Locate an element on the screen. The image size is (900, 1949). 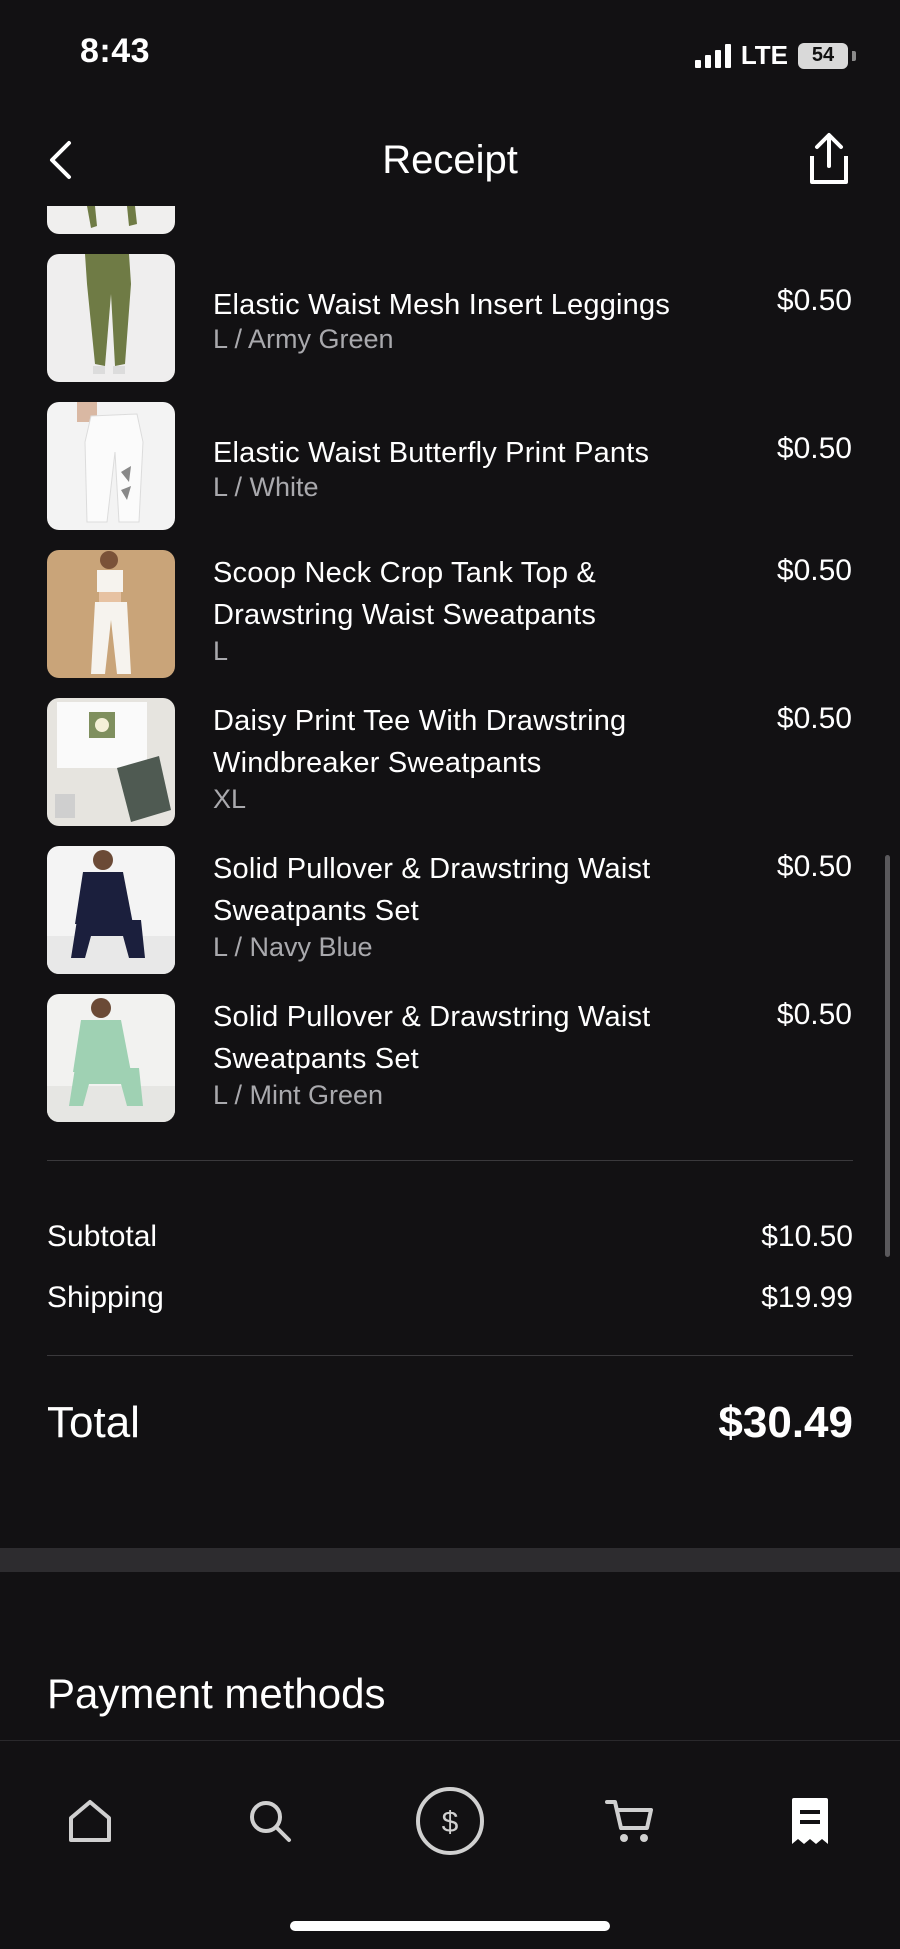
payment-methods-heading: Payment methods is located at coordinates (216, 1693).